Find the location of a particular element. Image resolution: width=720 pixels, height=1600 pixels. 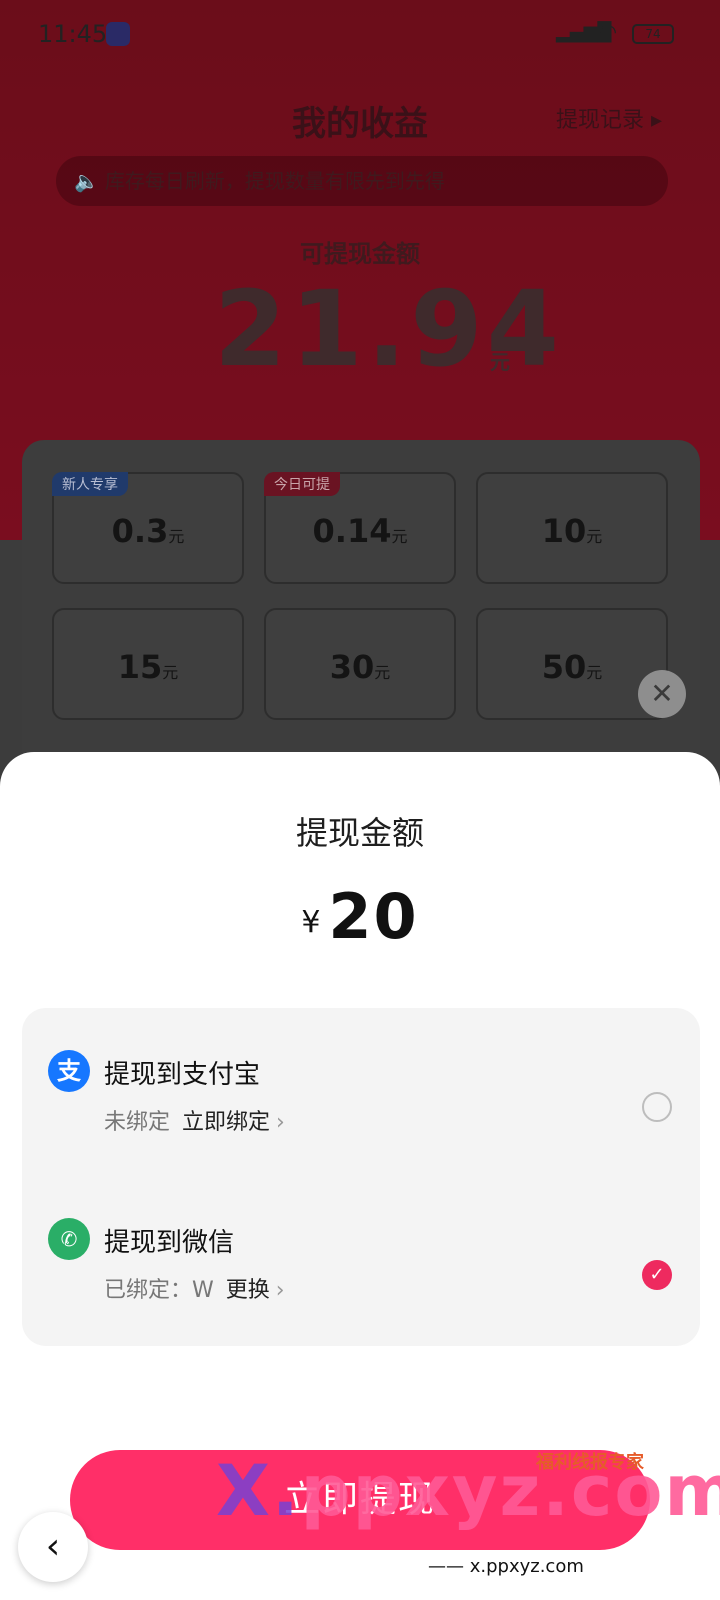

status-bar: 11:45 ▂▄▆█ ◠ 74 is located at coordinates (360, 35).